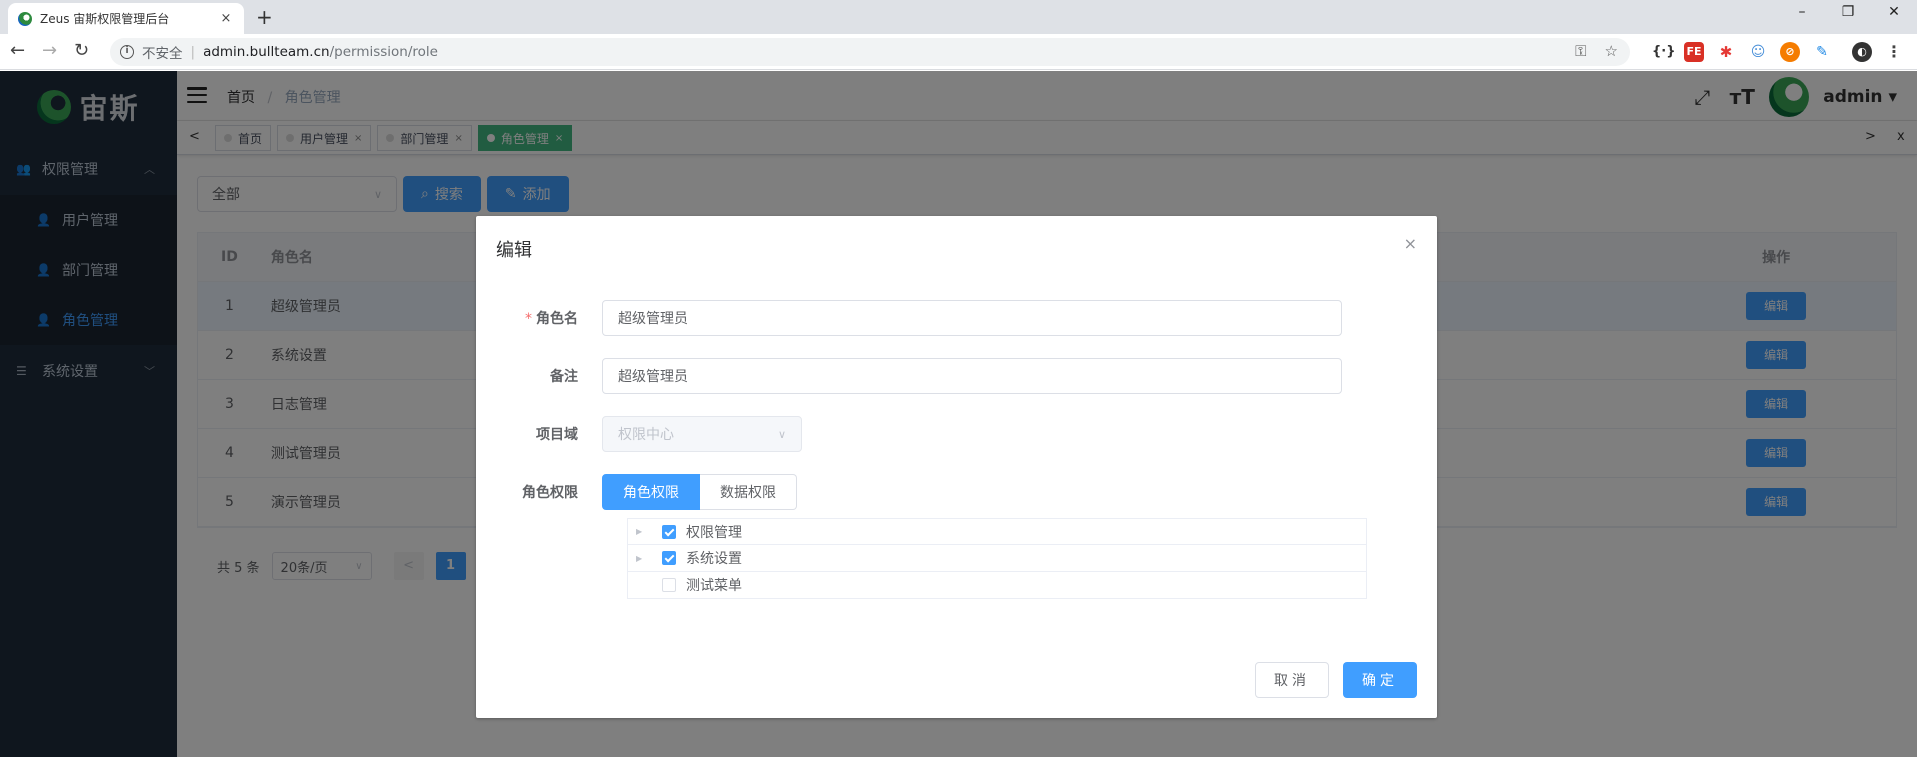 The width and height of the screenshot is (1917, 757). Describe the element at coordinates (714, 586) in the screenshot. I see `tree-node-label: 测试菜单` at that location.